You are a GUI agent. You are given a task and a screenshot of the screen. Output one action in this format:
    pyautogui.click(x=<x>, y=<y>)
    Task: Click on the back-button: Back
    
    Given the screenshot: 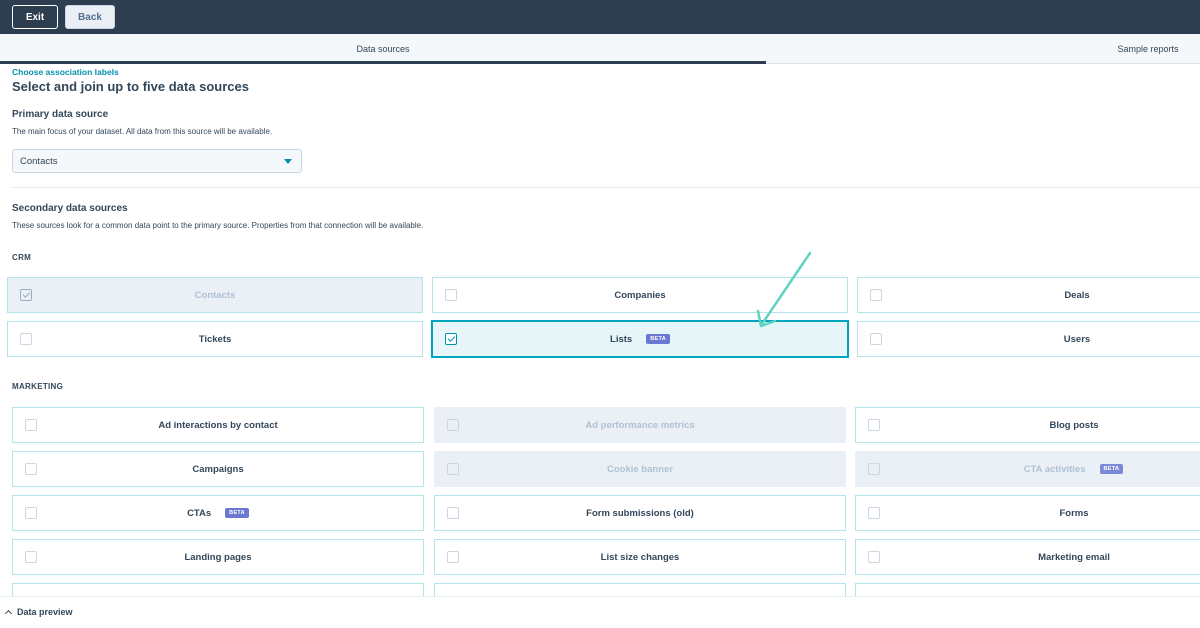 What is the action you would take?
    pyautogui.click(x=90, y=17)
    